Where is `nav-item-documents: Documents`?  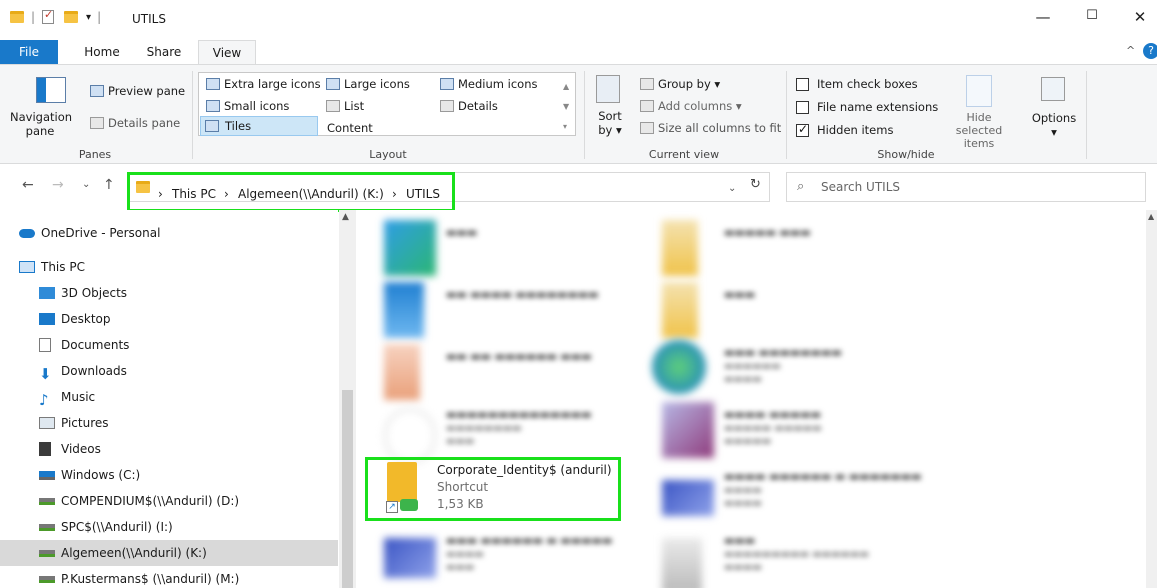
nav-item-documents: Documents is located at coordinates (169, 345).